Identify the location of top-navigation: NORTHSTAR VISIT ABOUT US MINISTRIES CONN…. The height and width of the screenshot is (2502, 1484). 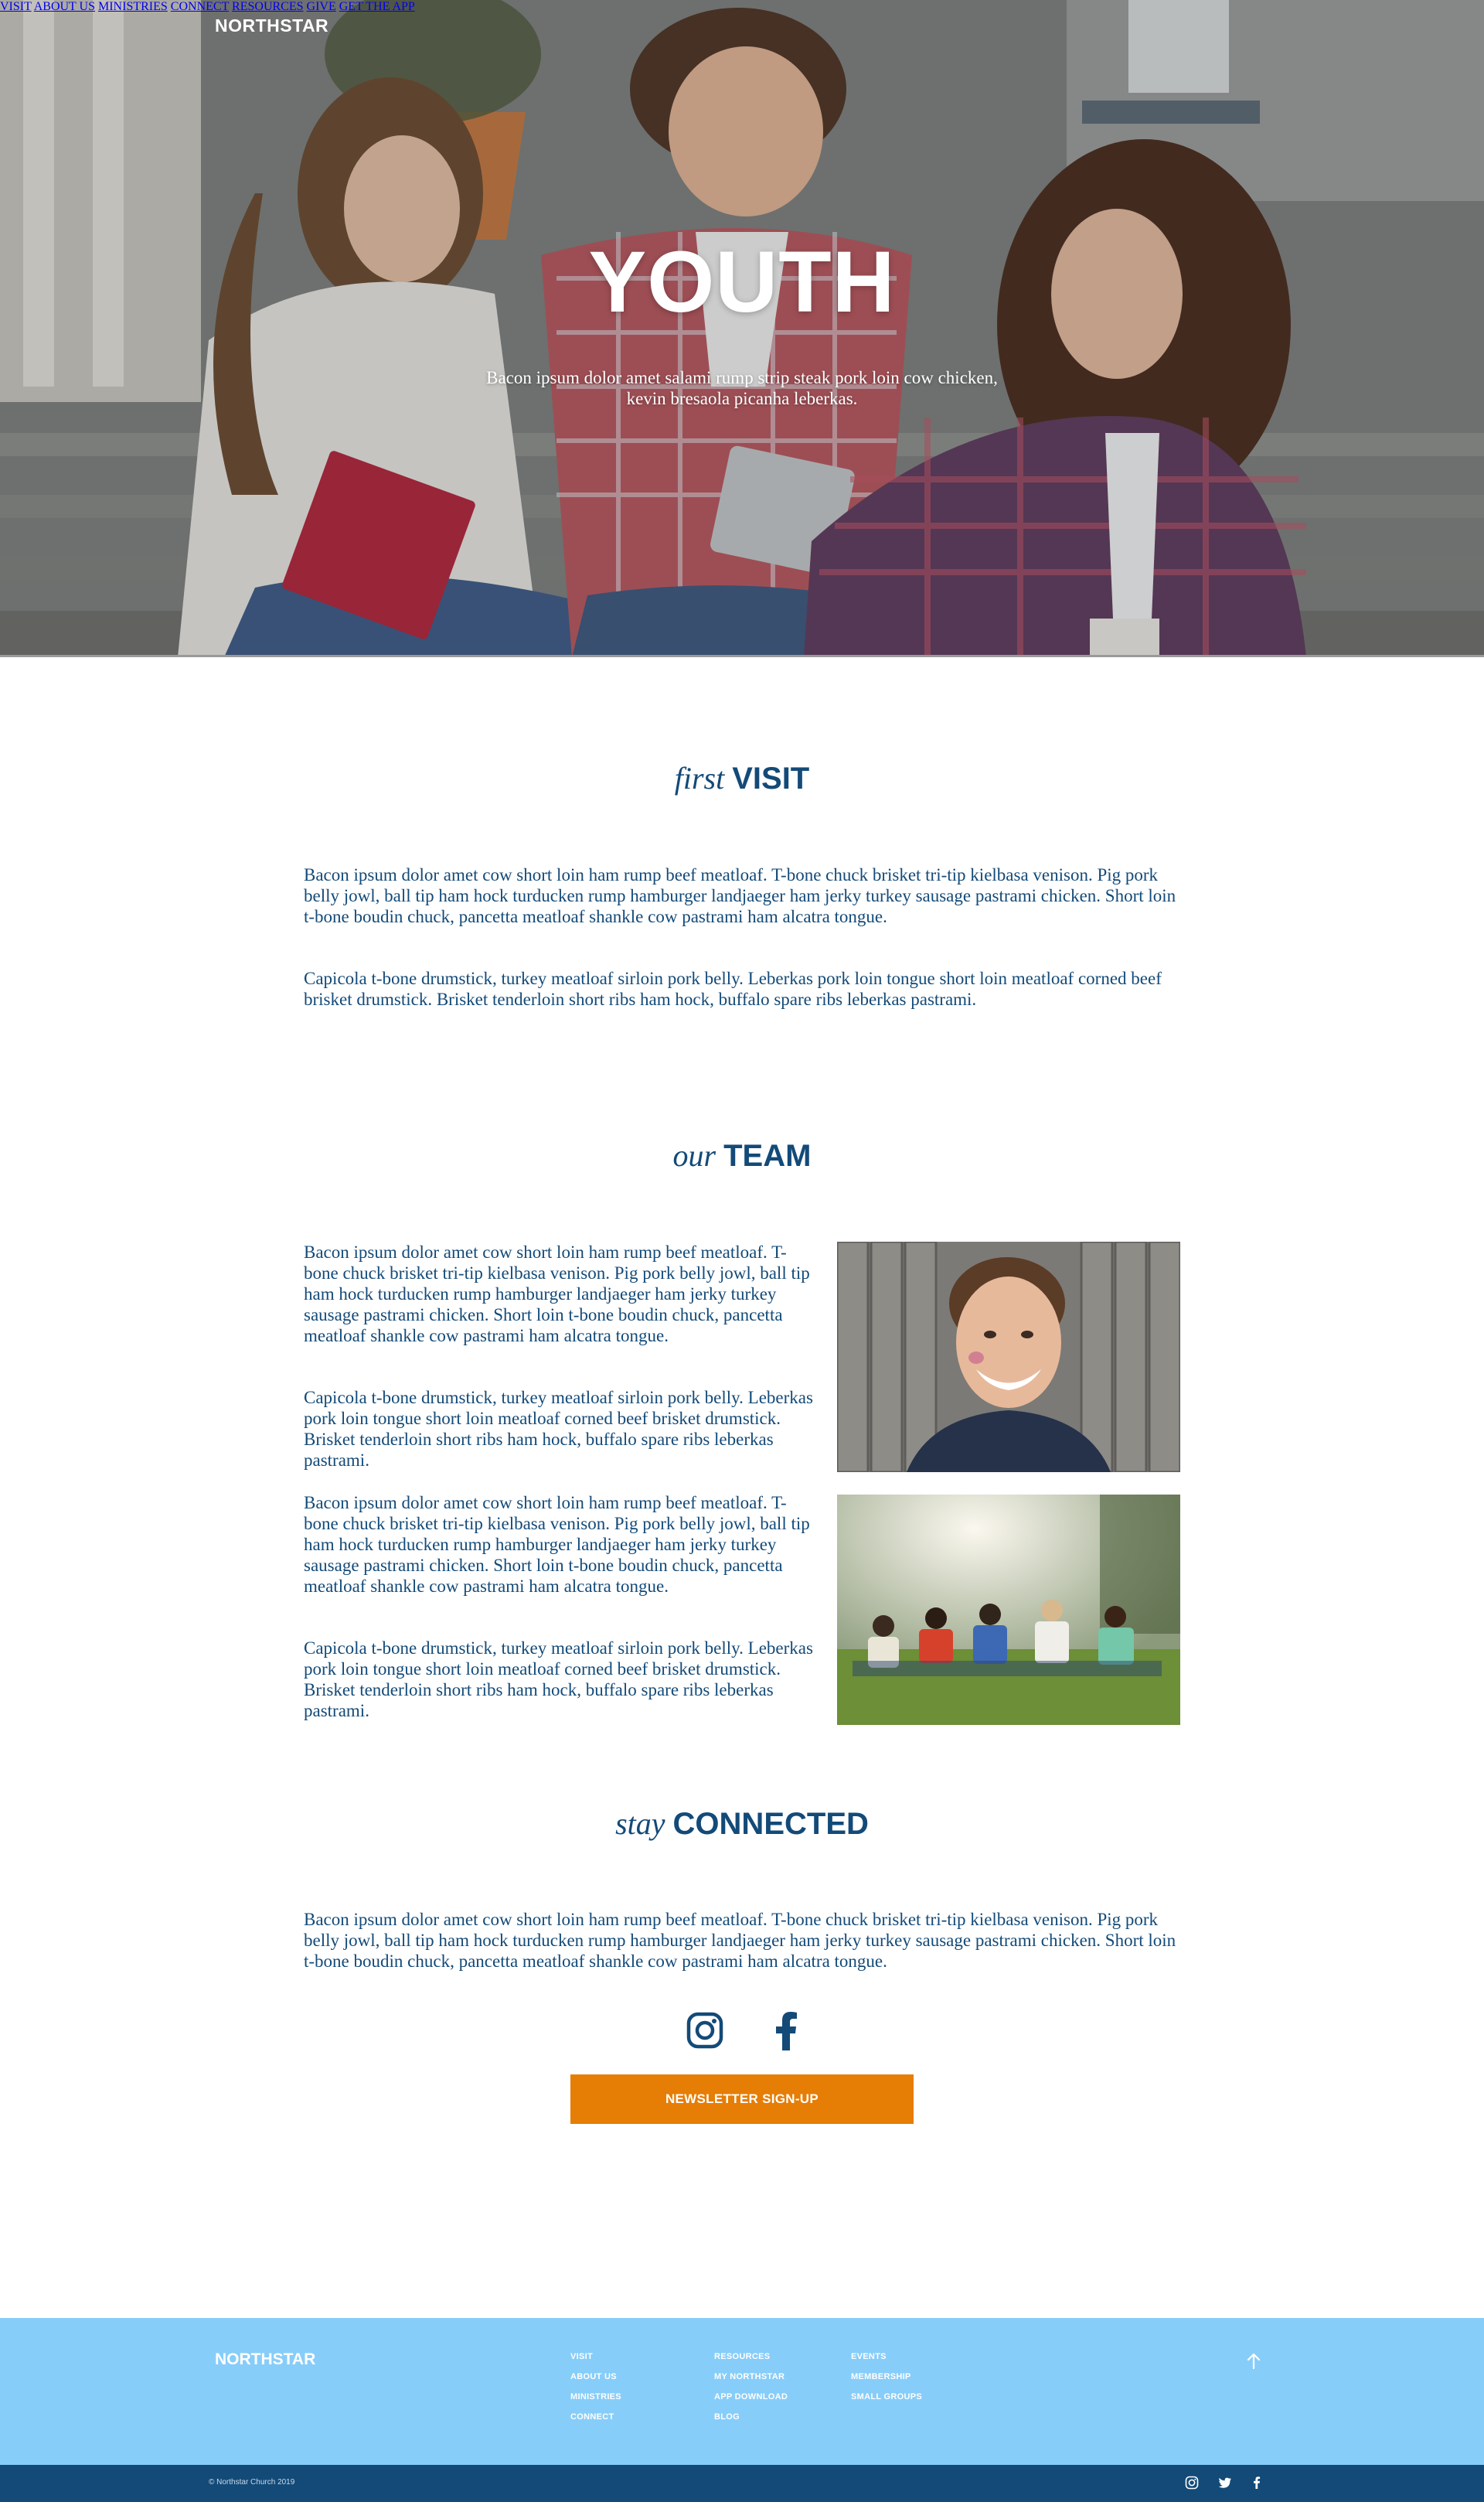
(742, 27).